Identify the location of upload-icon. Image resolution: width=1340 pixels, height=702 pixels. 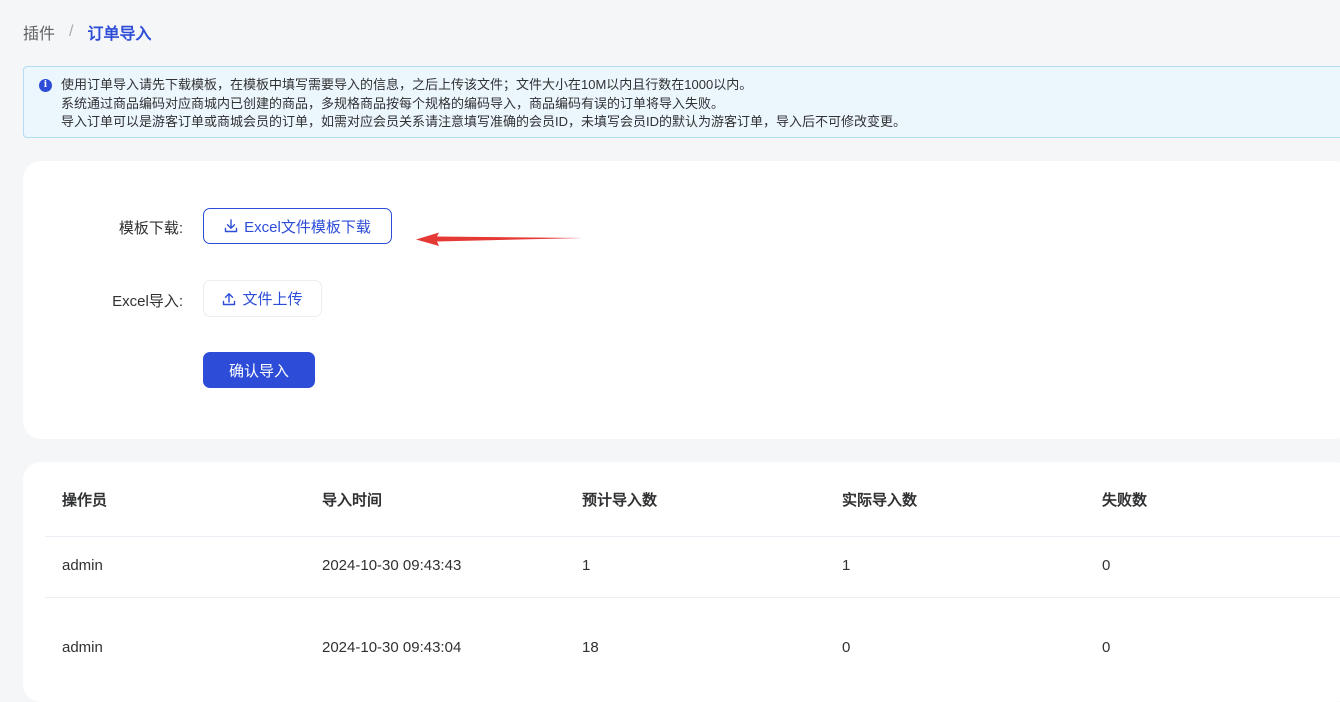
(229, 298).